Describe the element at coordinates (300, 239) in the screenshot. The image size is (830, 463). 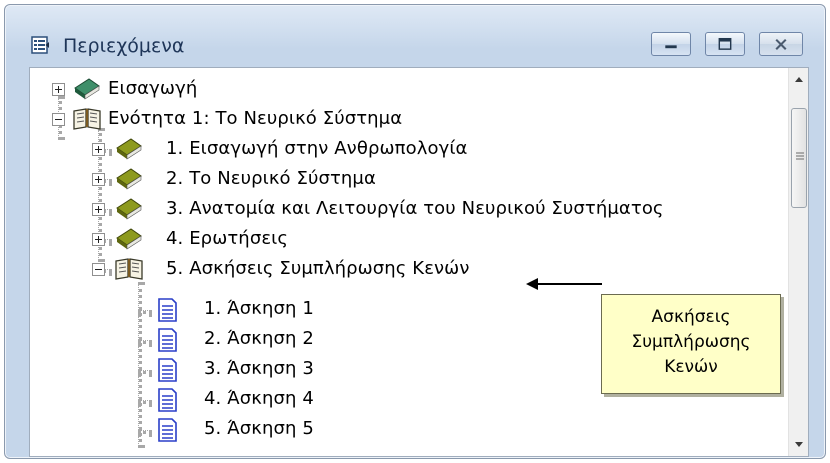
I see `tree-item-chapter-4: 4. Ερωτήσεις` at that location.